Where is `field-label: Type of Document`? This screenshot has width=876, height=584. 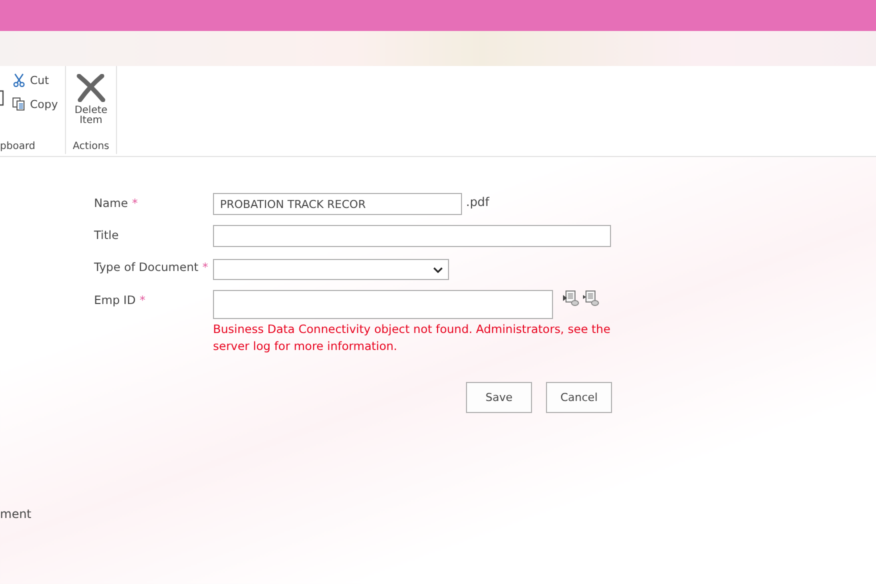
field-label: Type of Document is located at coordinates (146, 267).